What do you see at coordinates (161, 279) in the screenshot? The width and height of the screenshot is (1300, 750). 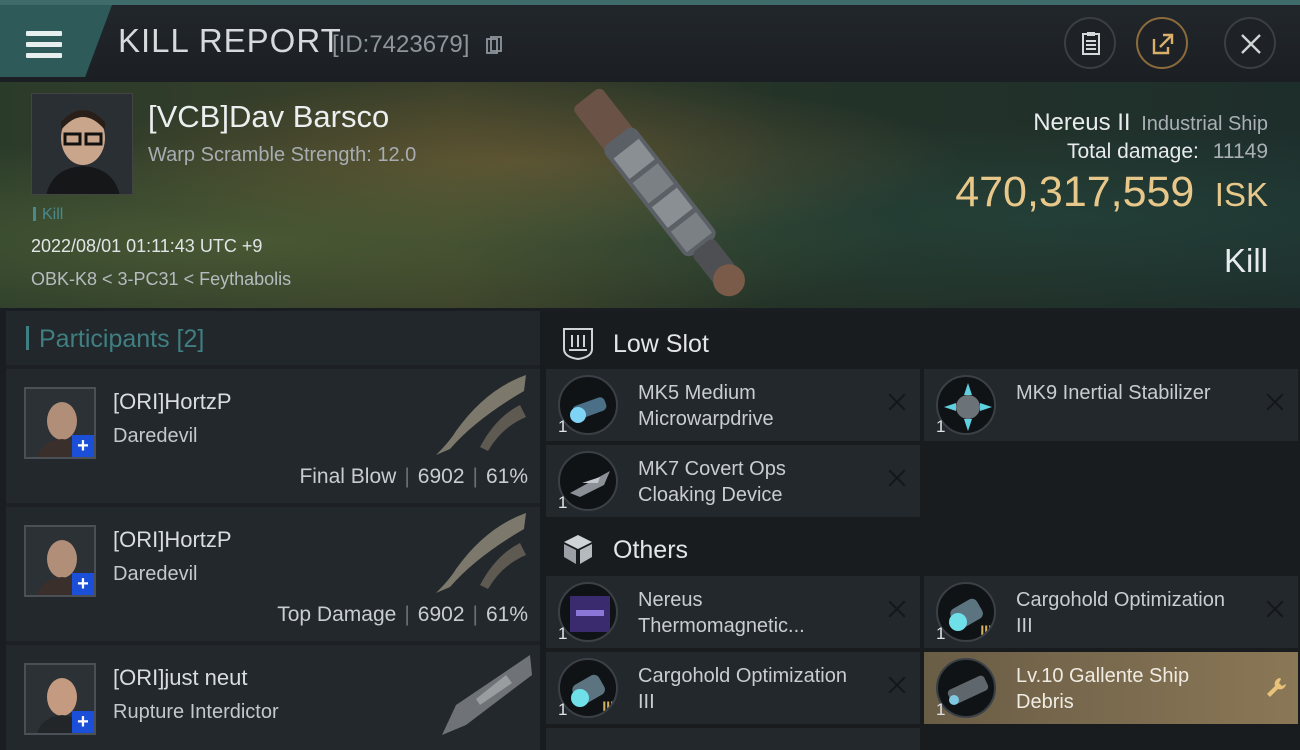 I see `kill-location: OBK-K8 < 3-PC31 < Feythabolis` at bounding box center [161, 279].